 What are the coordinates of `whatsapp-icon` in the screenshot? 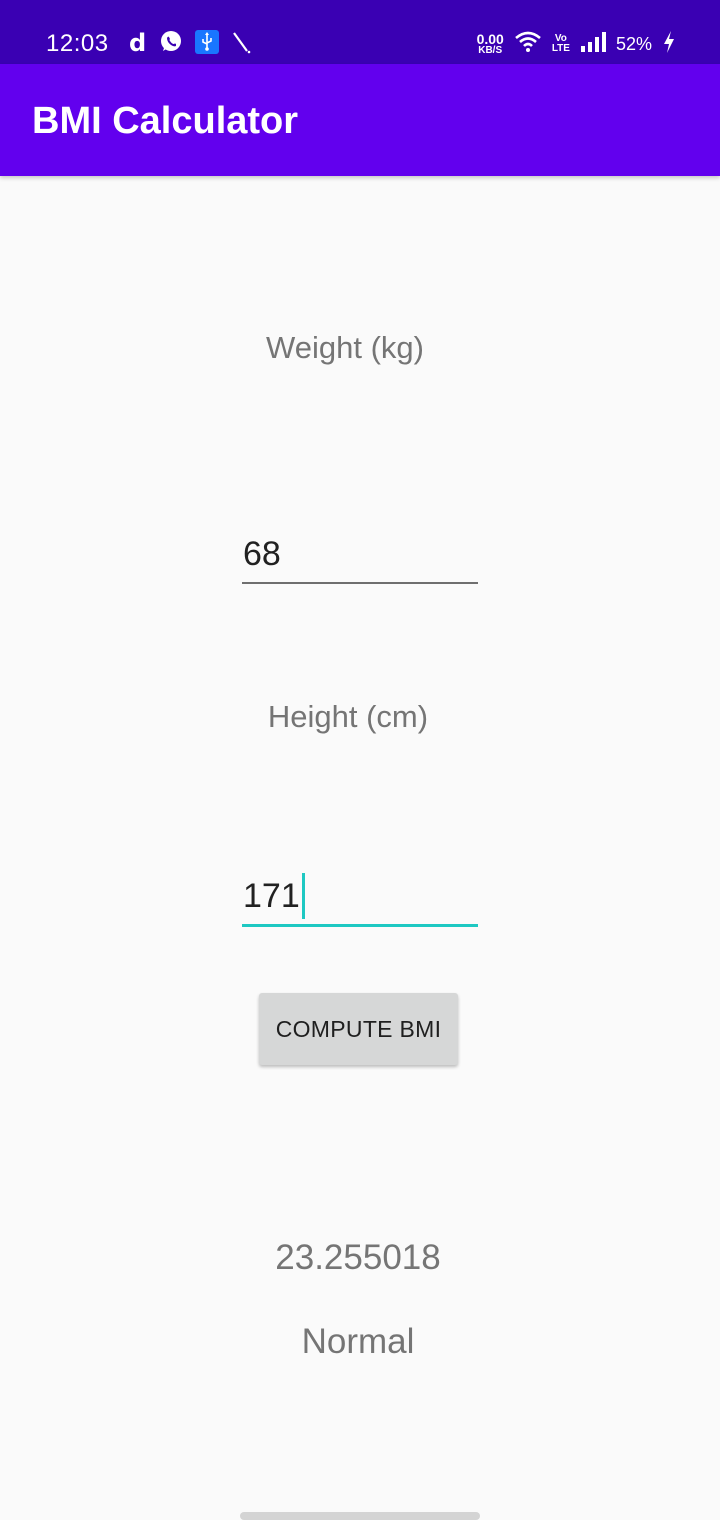 It's located at (171, 44).